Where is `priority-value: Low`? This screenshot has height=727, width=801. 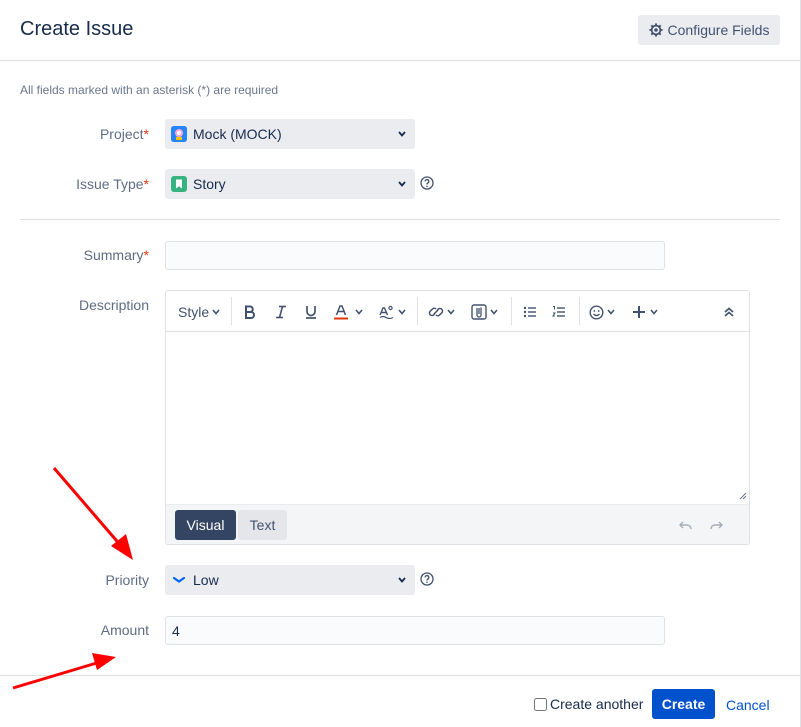 priority-value: Low is located at coordinates (206, 580).